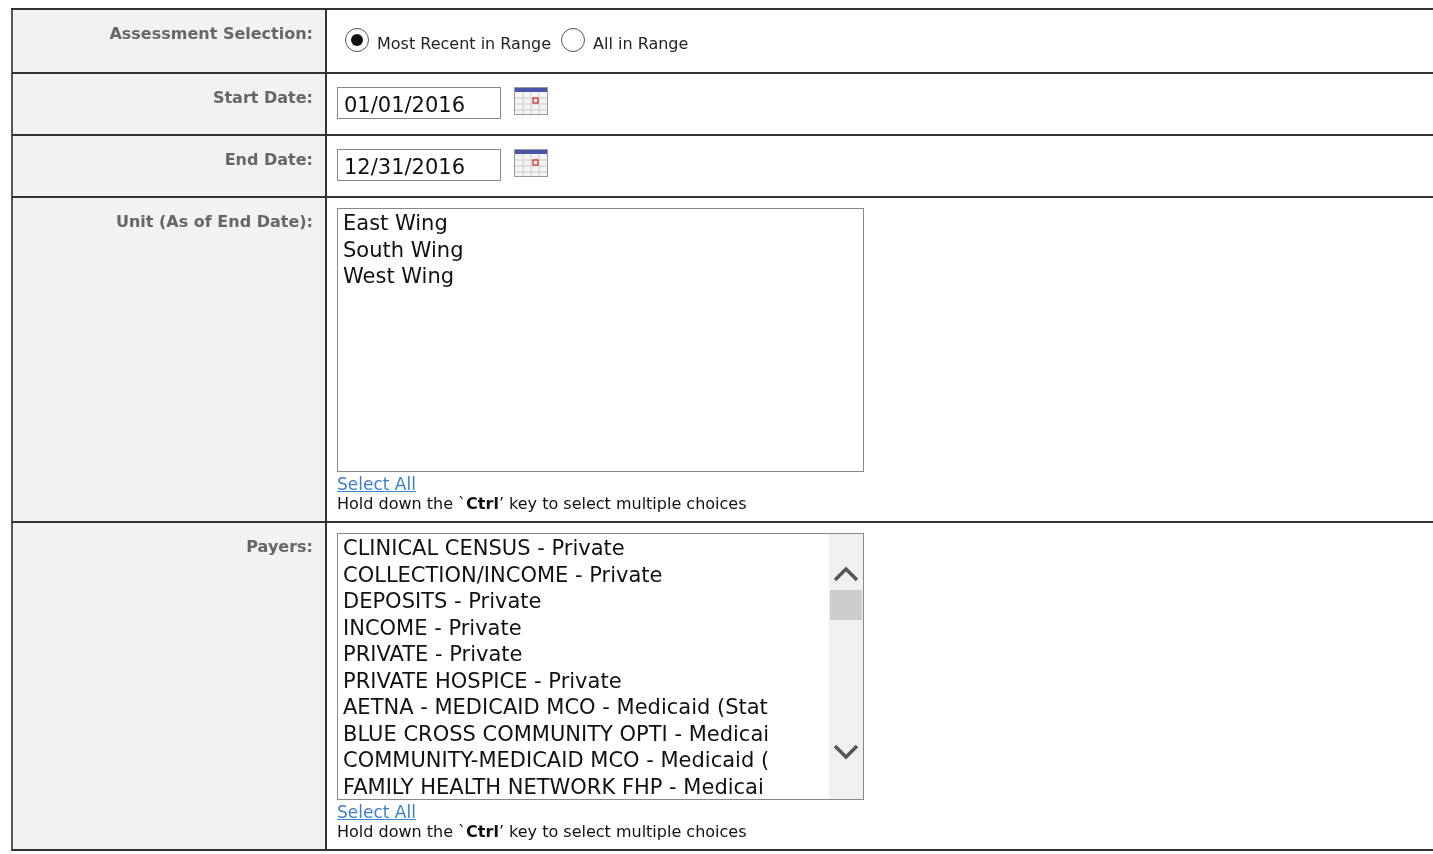 This screenshot has height=854, width=1433. I want to click on field-label: Payers:, so click(279, 546).